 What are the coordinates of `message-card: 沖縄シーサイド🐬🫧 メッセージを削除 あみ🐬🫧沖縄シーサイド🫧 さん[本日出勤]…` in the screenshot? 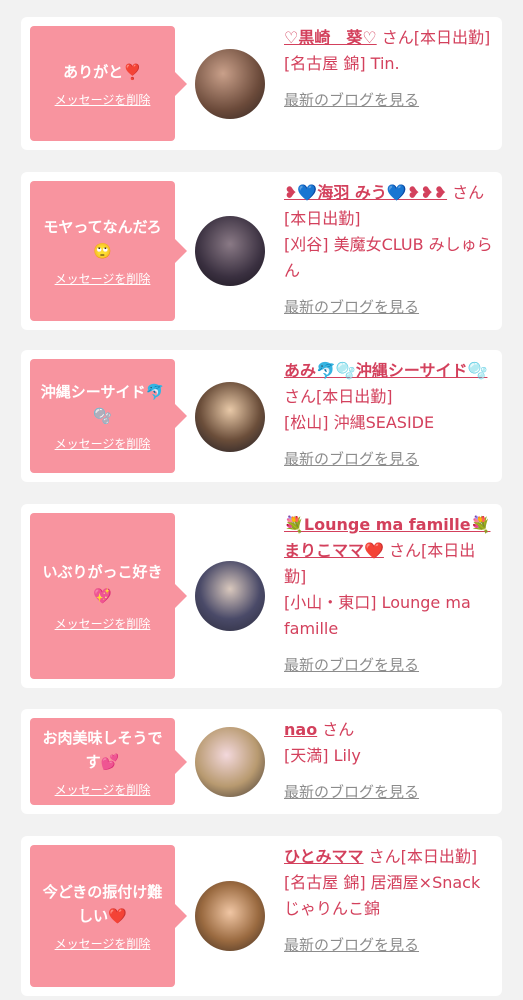 It's located at (261, 416).